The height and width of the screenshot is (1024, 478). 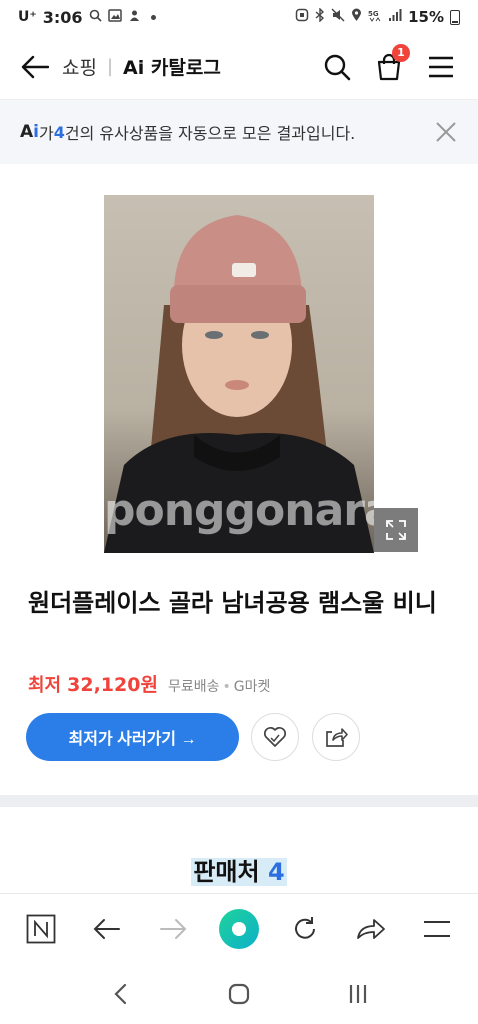 I want to click on bluetooth-icon, so click(x=320, y=16).